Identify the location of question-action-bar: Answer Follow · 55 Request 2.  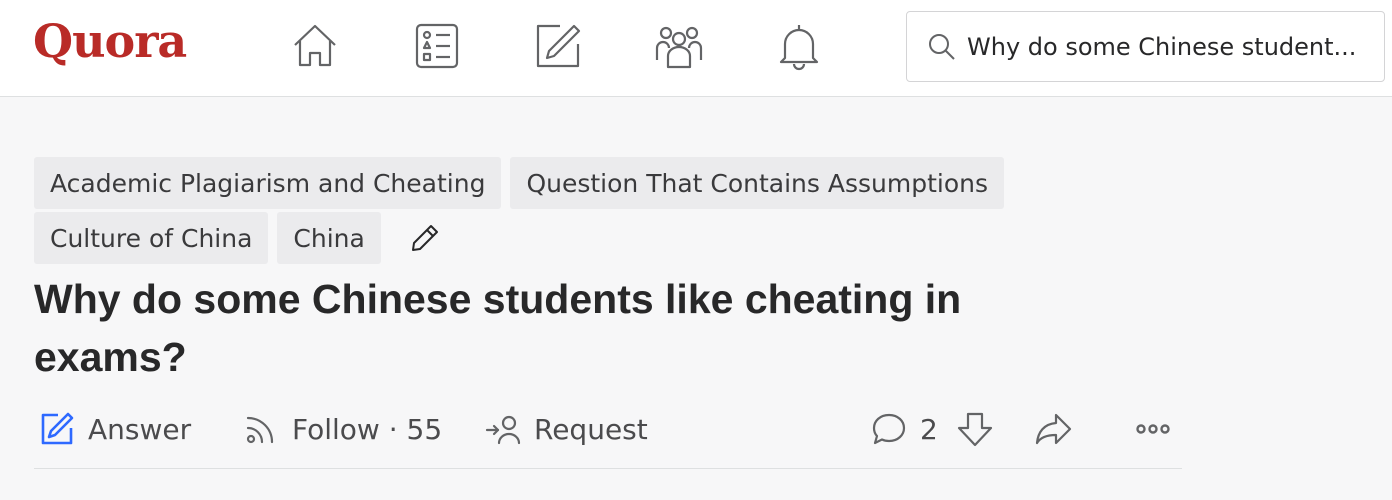
(608, 429).